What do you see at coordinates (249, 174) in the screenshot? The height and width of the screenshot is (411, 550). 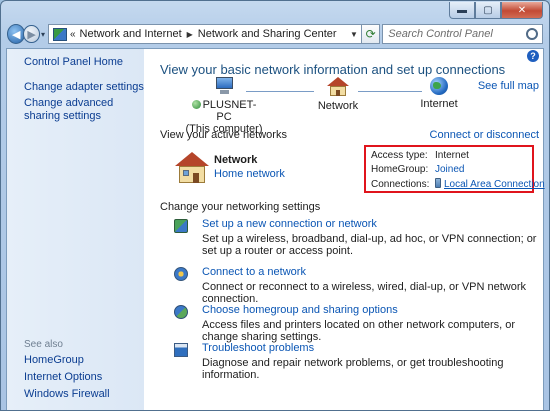 I see `network-type-link: Home network` at bounding box center [249, 174].